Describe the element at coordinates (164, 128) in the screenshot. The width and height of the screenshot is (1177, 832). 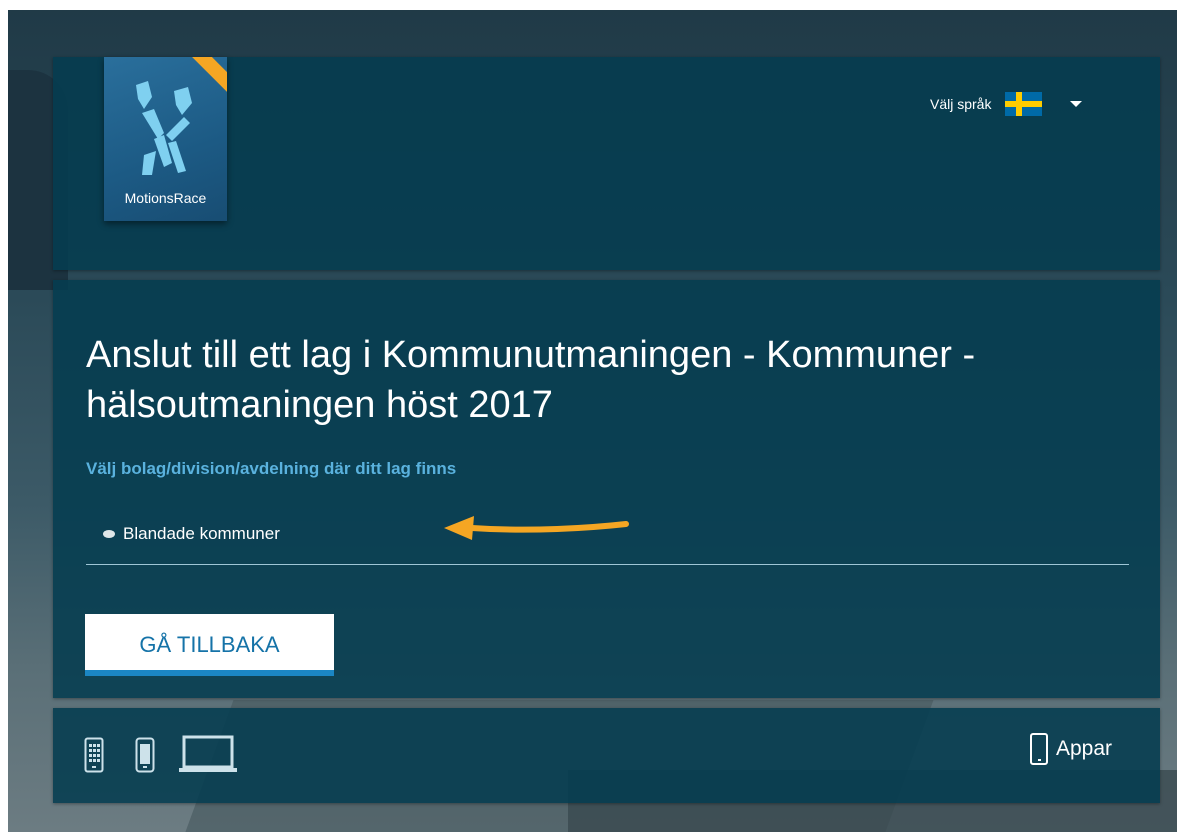
I see `logo-runner-icon` at that location.